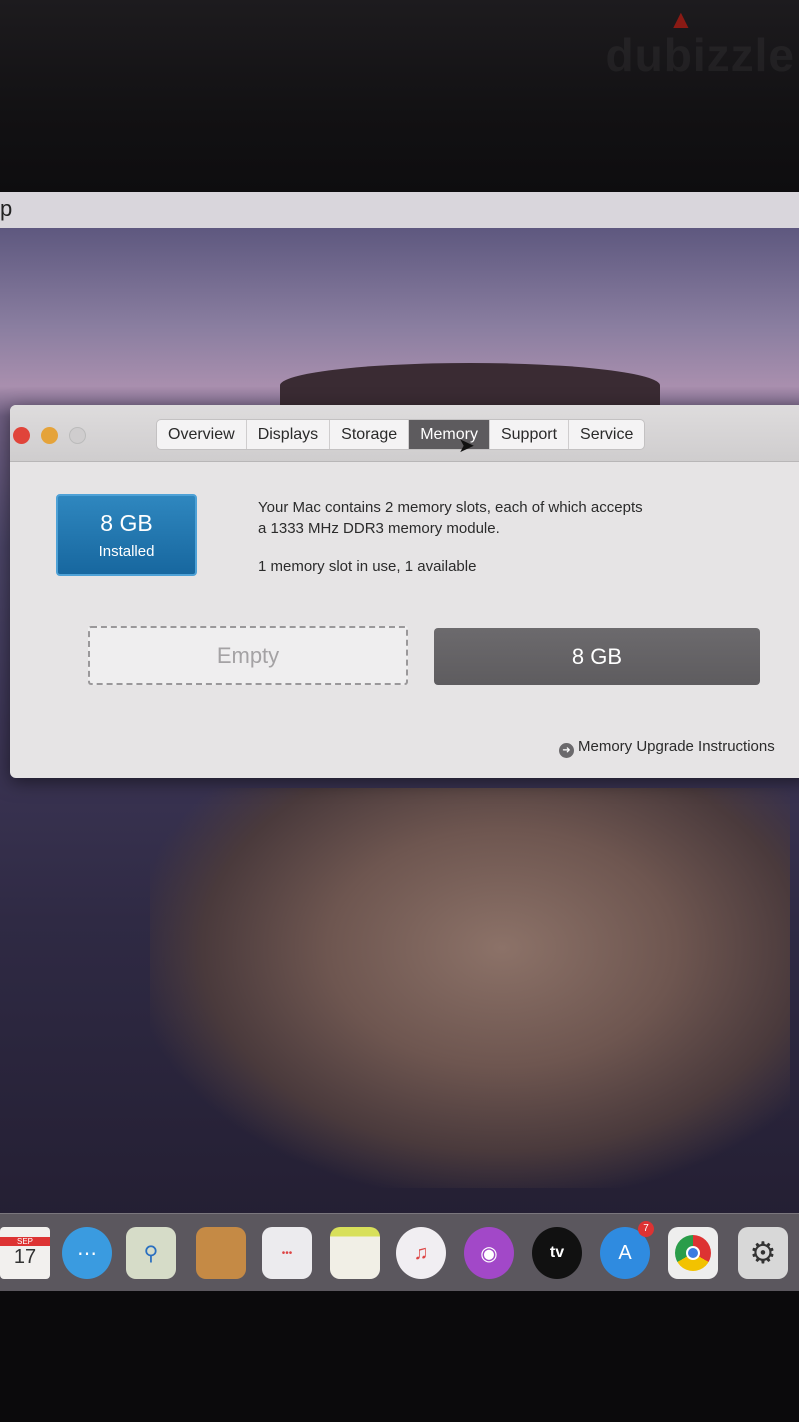  What do you see at coordinates (530, 434) in the screenshot?
I see `tab-support: Support` at bounding box center [530, 434].